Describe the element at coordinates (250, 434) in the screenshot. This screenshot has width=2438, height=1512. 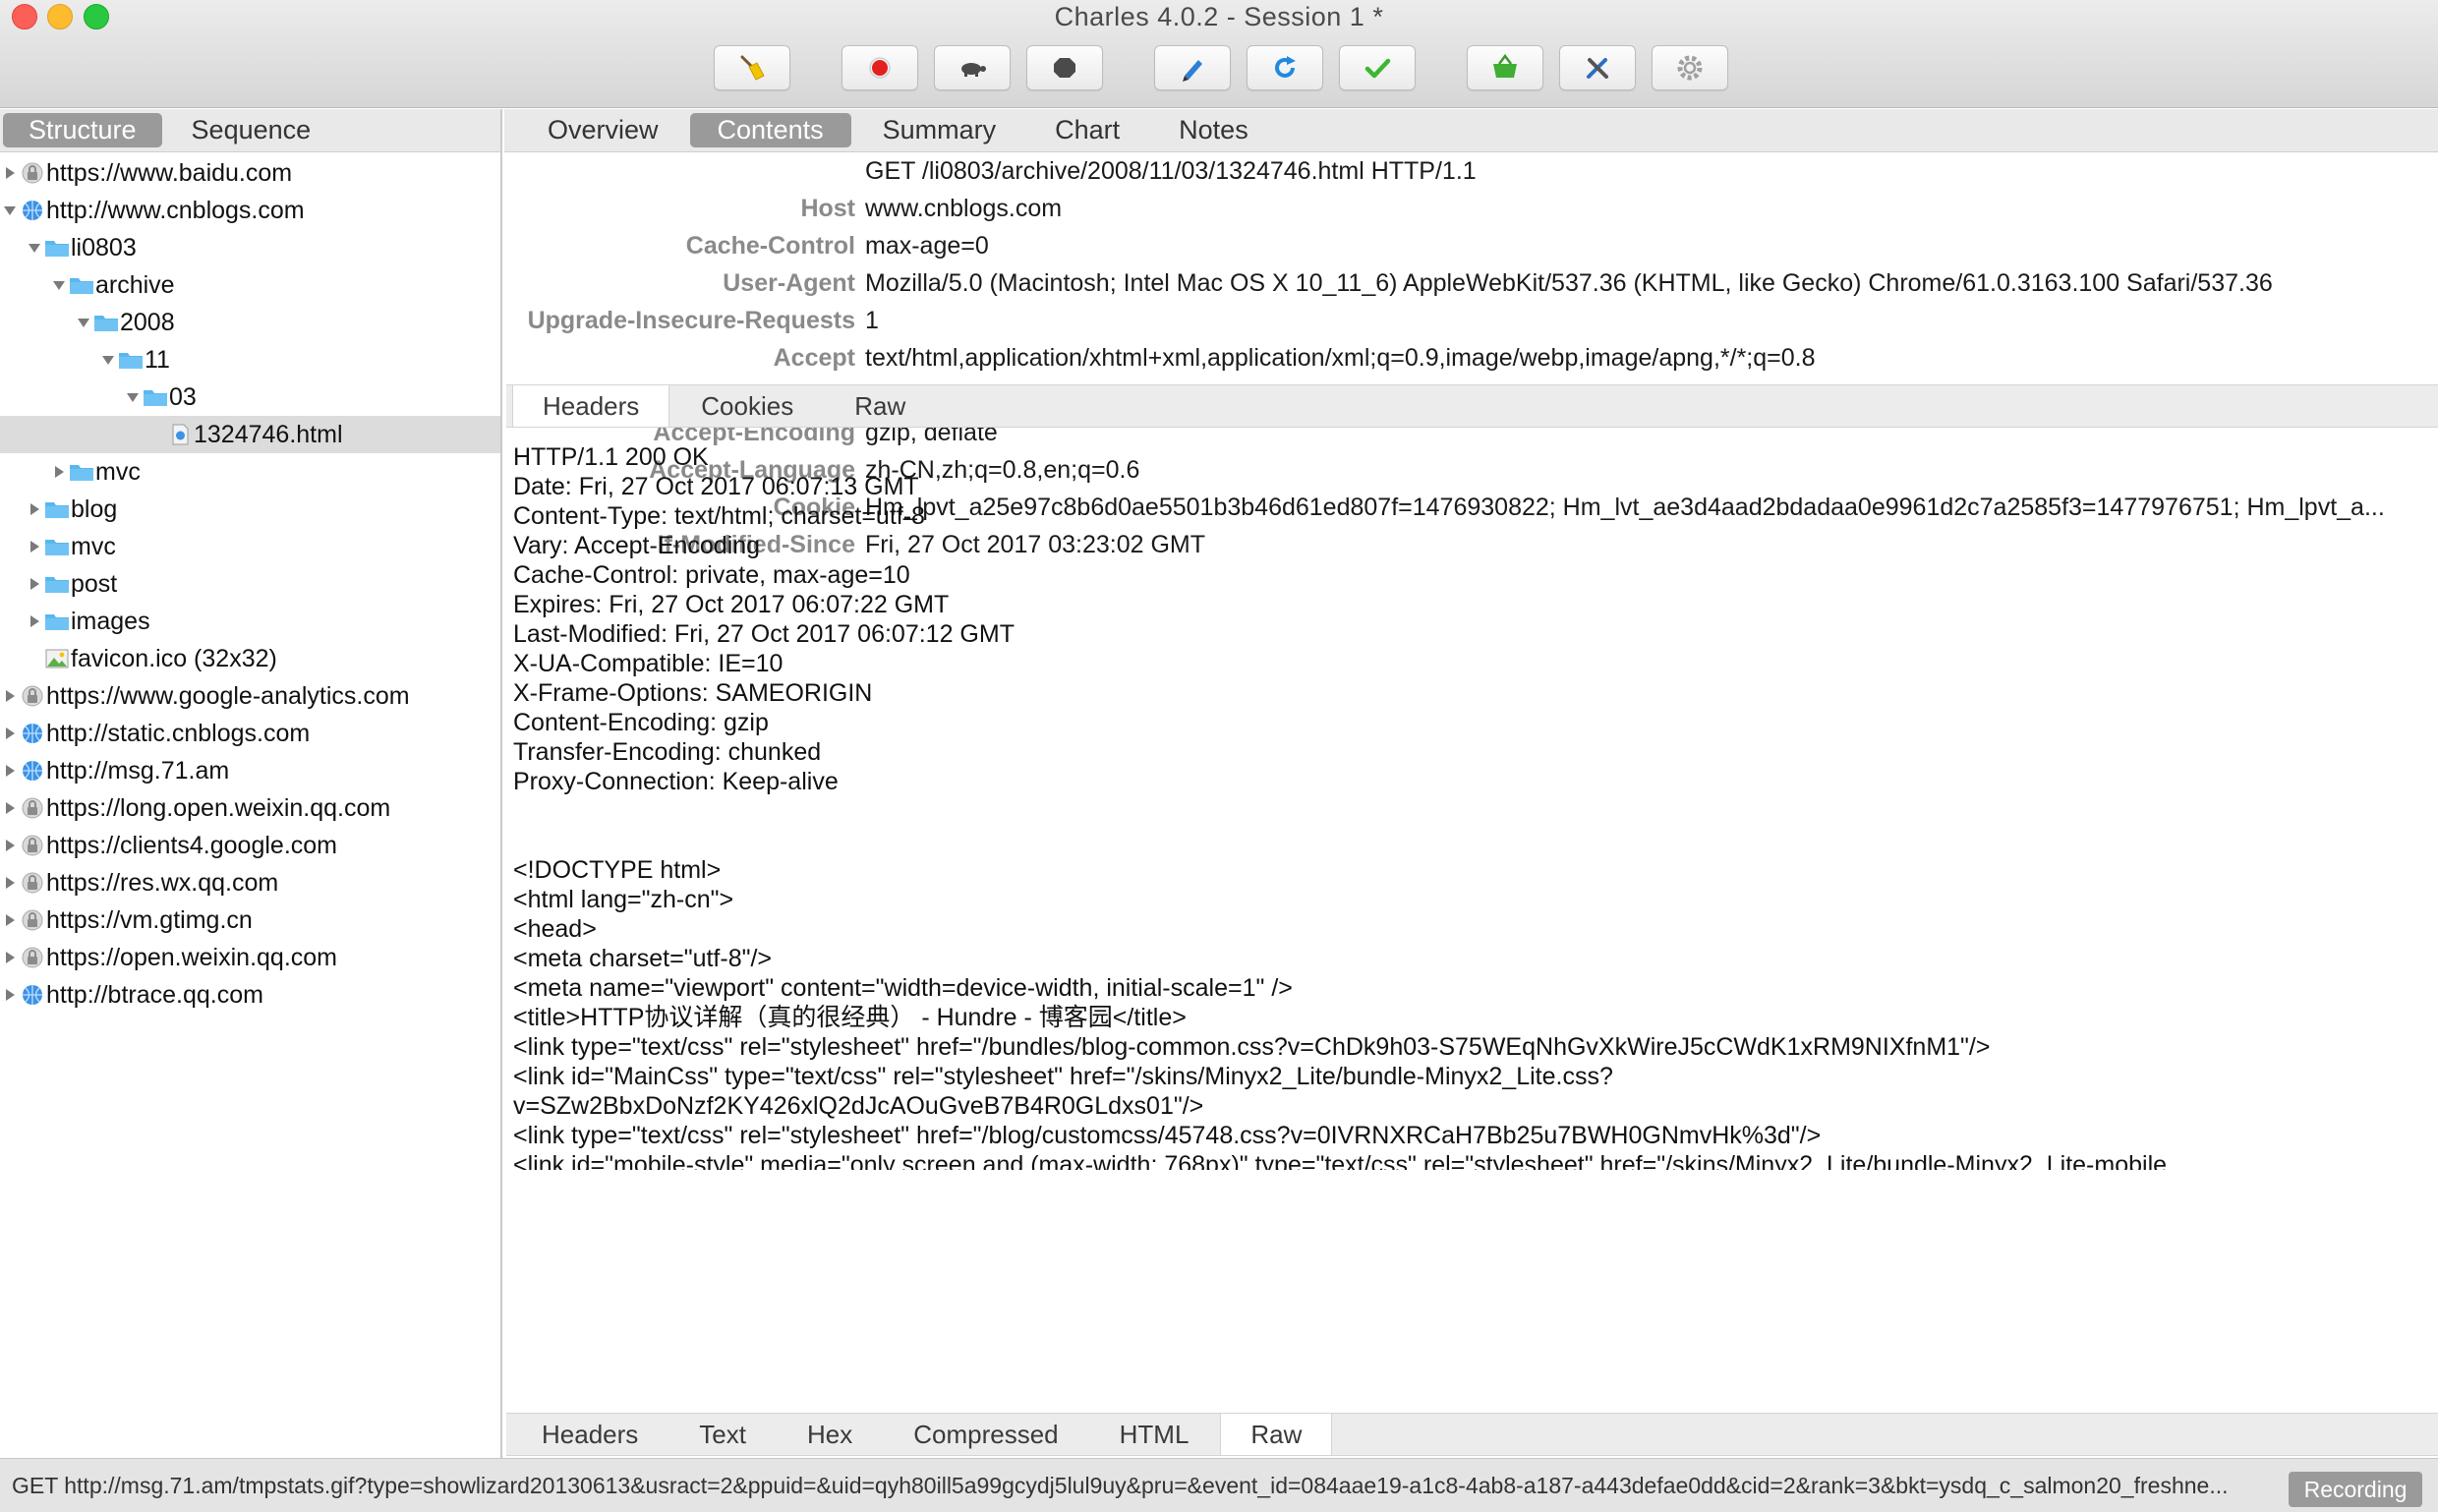
I see `tree-row: 1324746.html` at that location.